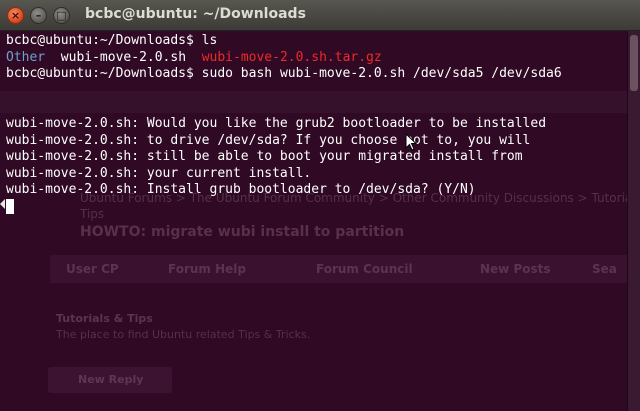  What do you see at coordinates (209, 40) in the screenshot?
I see `command: ls` at bounding box center [209, 40].